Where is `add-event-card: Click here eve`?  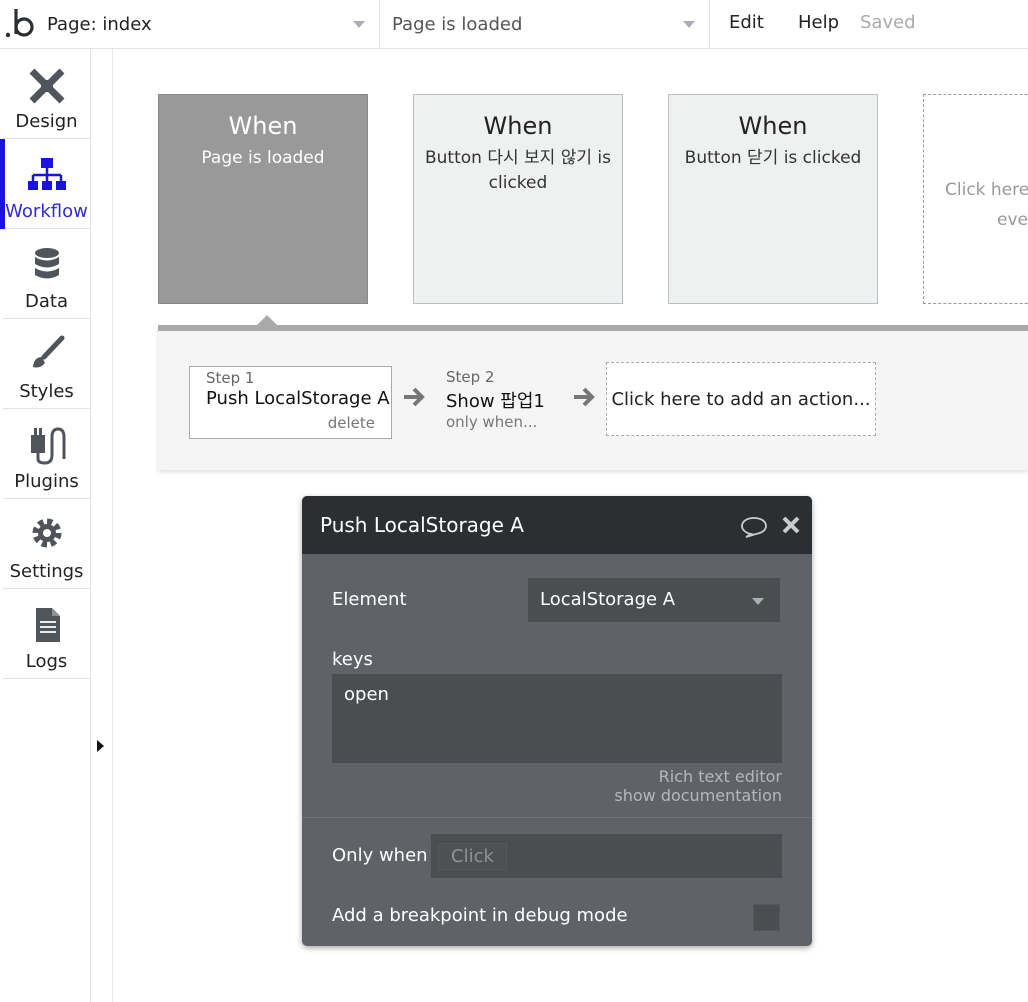 add-event-card: Click here eve is located at coordinates (975, 199).